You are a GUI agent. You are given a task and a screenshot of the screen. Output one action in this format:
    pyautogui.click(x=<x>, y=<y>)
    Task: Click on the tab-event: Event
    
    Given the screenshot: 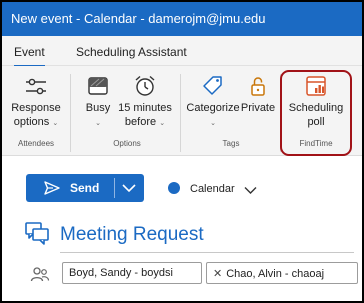 What is the action you would take?
    pyautogui.click(x=29, y=56)
    